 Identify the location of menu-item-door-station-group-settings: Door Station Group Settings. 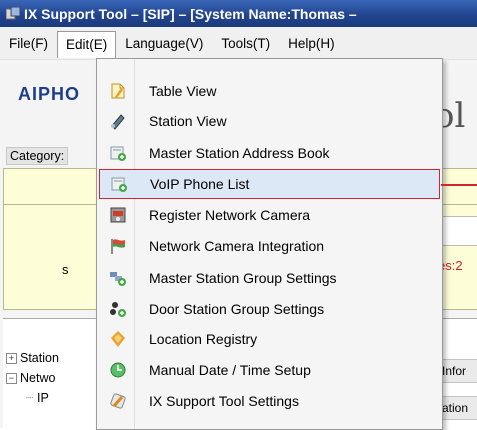
(269, 309).